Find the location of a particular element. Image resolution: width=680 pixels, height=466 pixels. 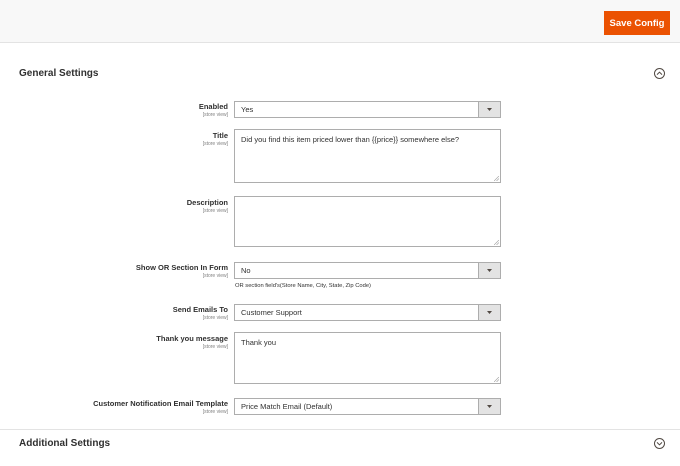

thank-you-label-group: Thank you message [store view] is located at coordinates (192, 342).